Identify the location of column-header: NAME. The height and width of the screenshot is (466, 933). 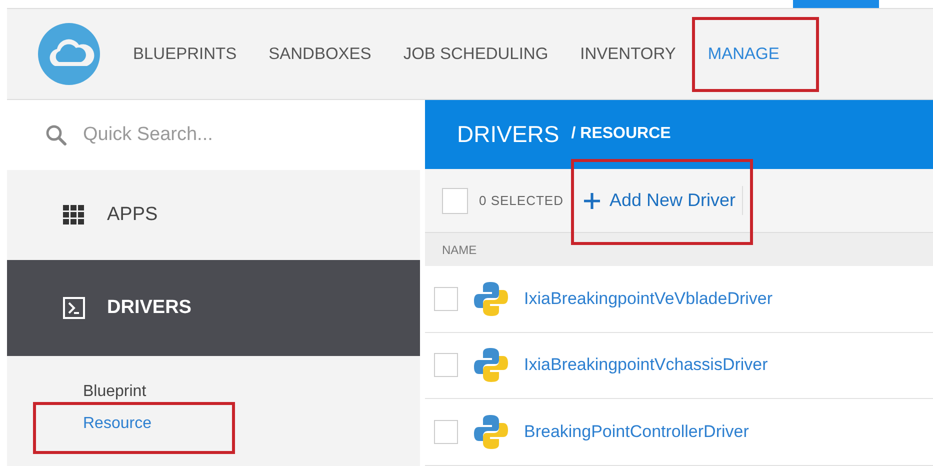
(459, 249).